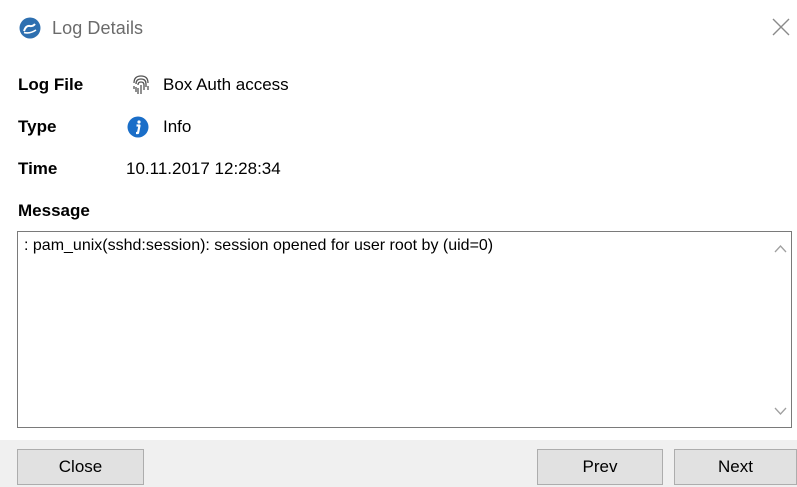 The image size is (797, 487). What do you see at coordinates (38, 168) in the screenshot?
I see `time-label: Time` at bounding box center [38, 168].